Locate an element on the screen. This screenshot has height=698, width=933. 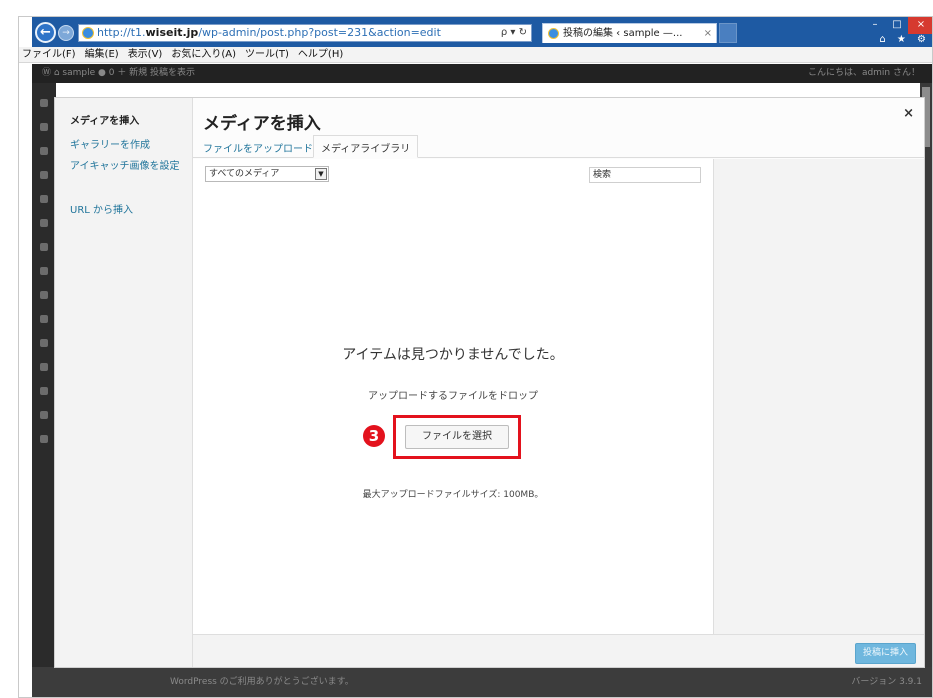
sidebar-item-gallery: ギャラリーを作成 is located at coordinates (110, 143).